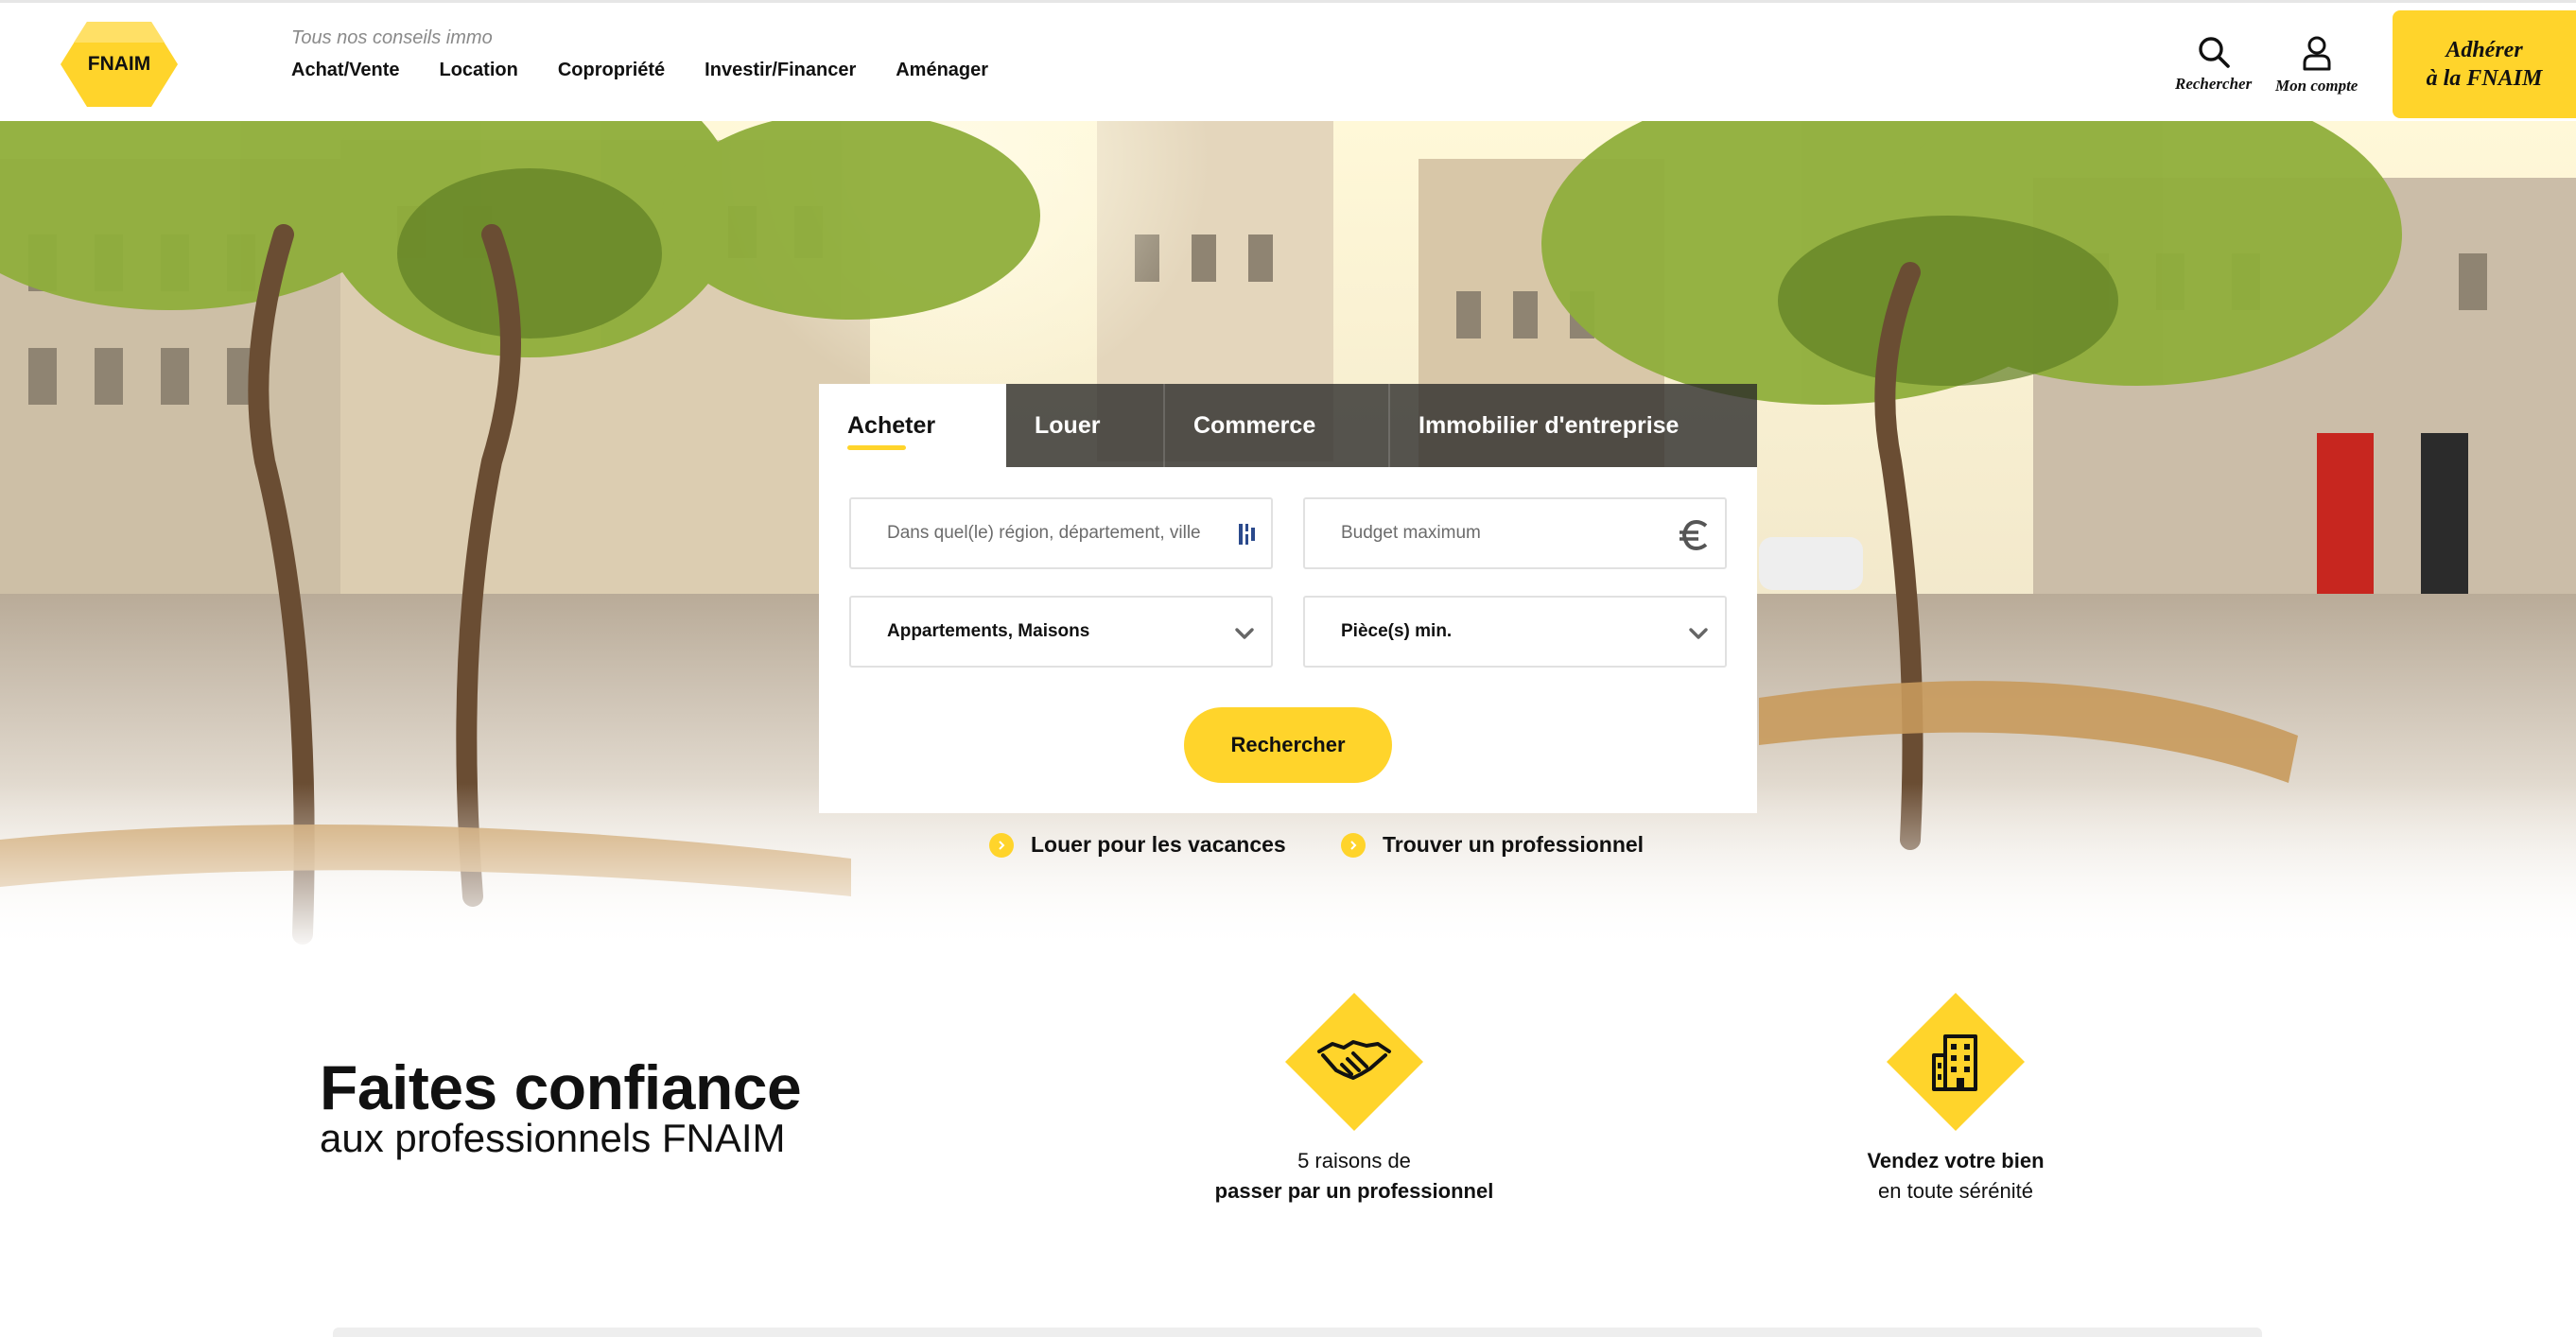 Image resolution: width=2576 pixels, height=1337 pixels. What do you see at coordinates (2316, 86) in the screenshot?
I see `header-account-label: Mon compte` at bounding box center [2316, 86].